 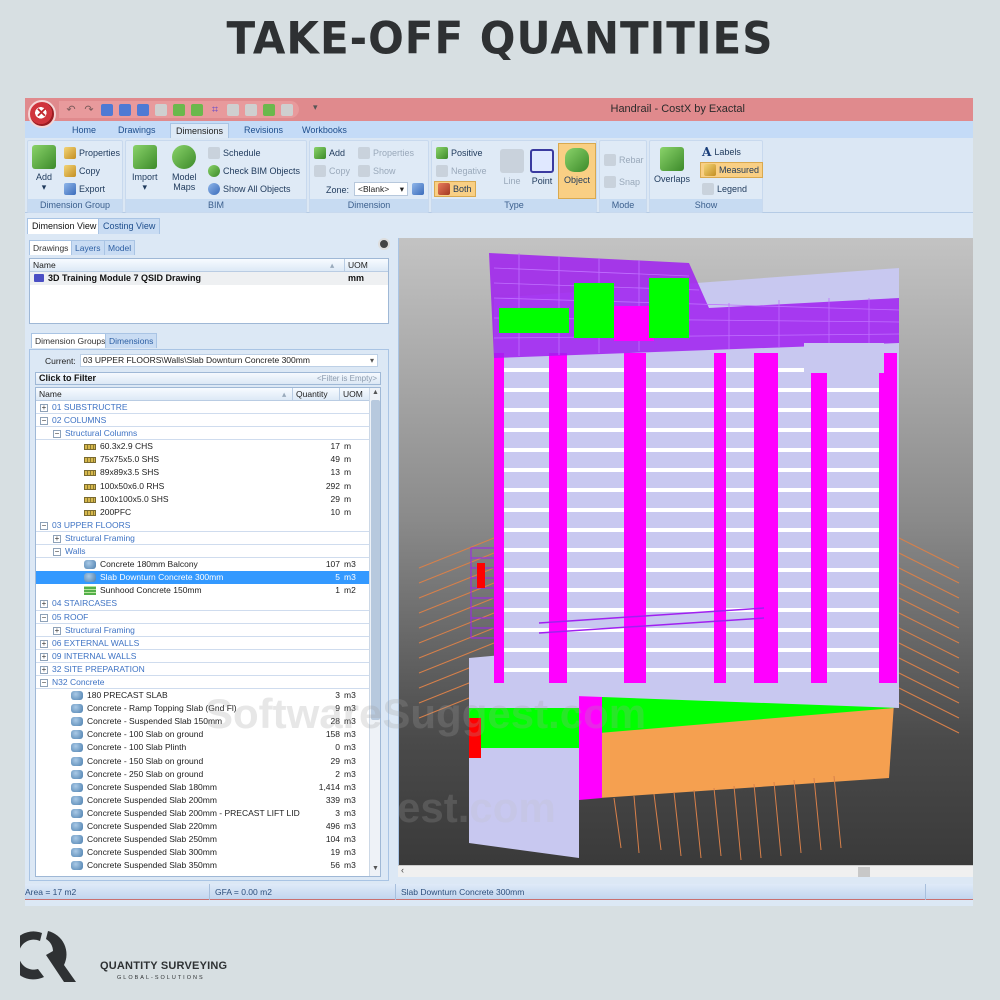 What do you see at coordinates (249, 189) in the screenshot?
I see `show-all-objects-button: Show All Objects` at bounding box center [249, 189].